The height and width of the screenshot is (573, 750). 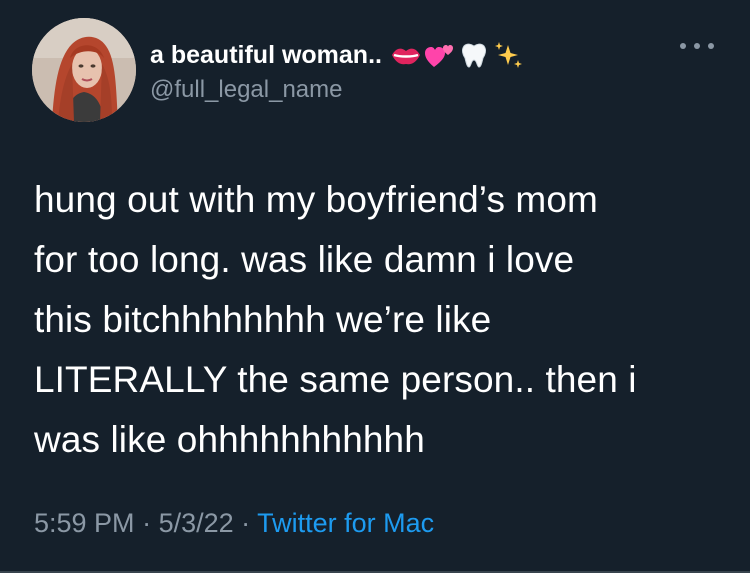 I want to click on tooth-icon, so click(x=474, y=55).